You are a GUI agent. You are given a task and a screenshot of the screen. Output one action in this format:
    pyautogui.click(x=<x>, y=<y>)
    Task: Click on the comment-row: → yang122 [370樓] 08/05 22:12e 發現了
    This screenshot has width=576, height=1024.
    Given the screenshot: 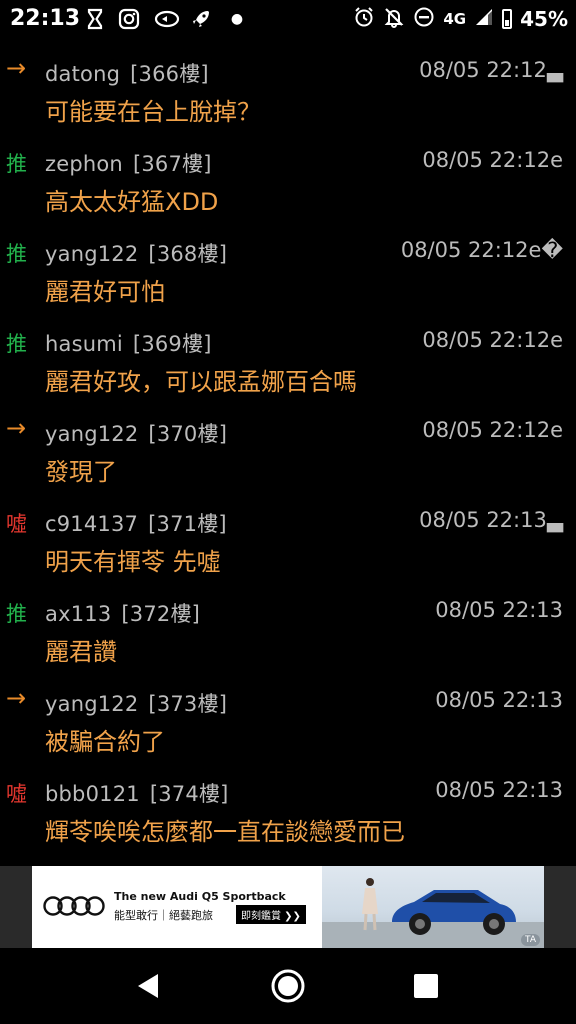 What is the action you would take?
    pyautogui.click(x=288, y=453)
    